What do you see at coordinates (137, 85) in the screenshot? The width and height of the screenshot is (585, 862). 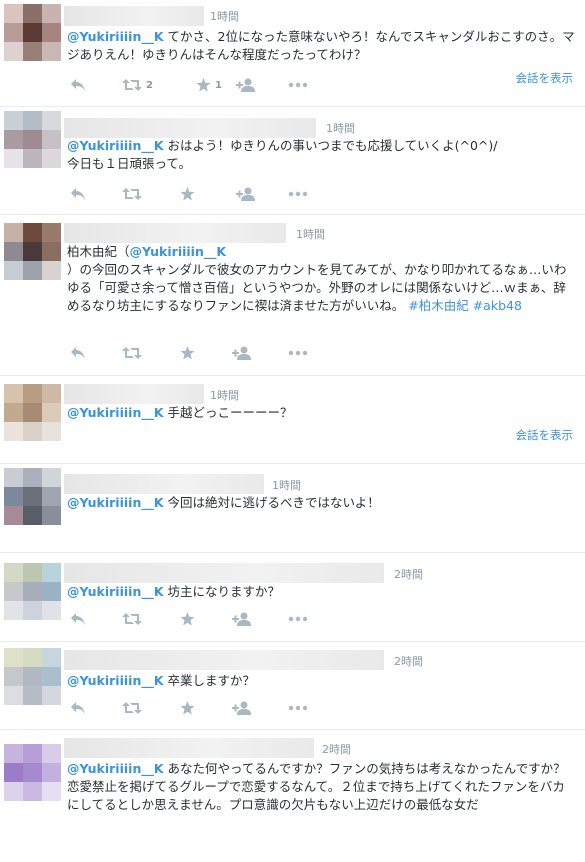 I see `retweet-button: 2` at bounding box center [137, 85].